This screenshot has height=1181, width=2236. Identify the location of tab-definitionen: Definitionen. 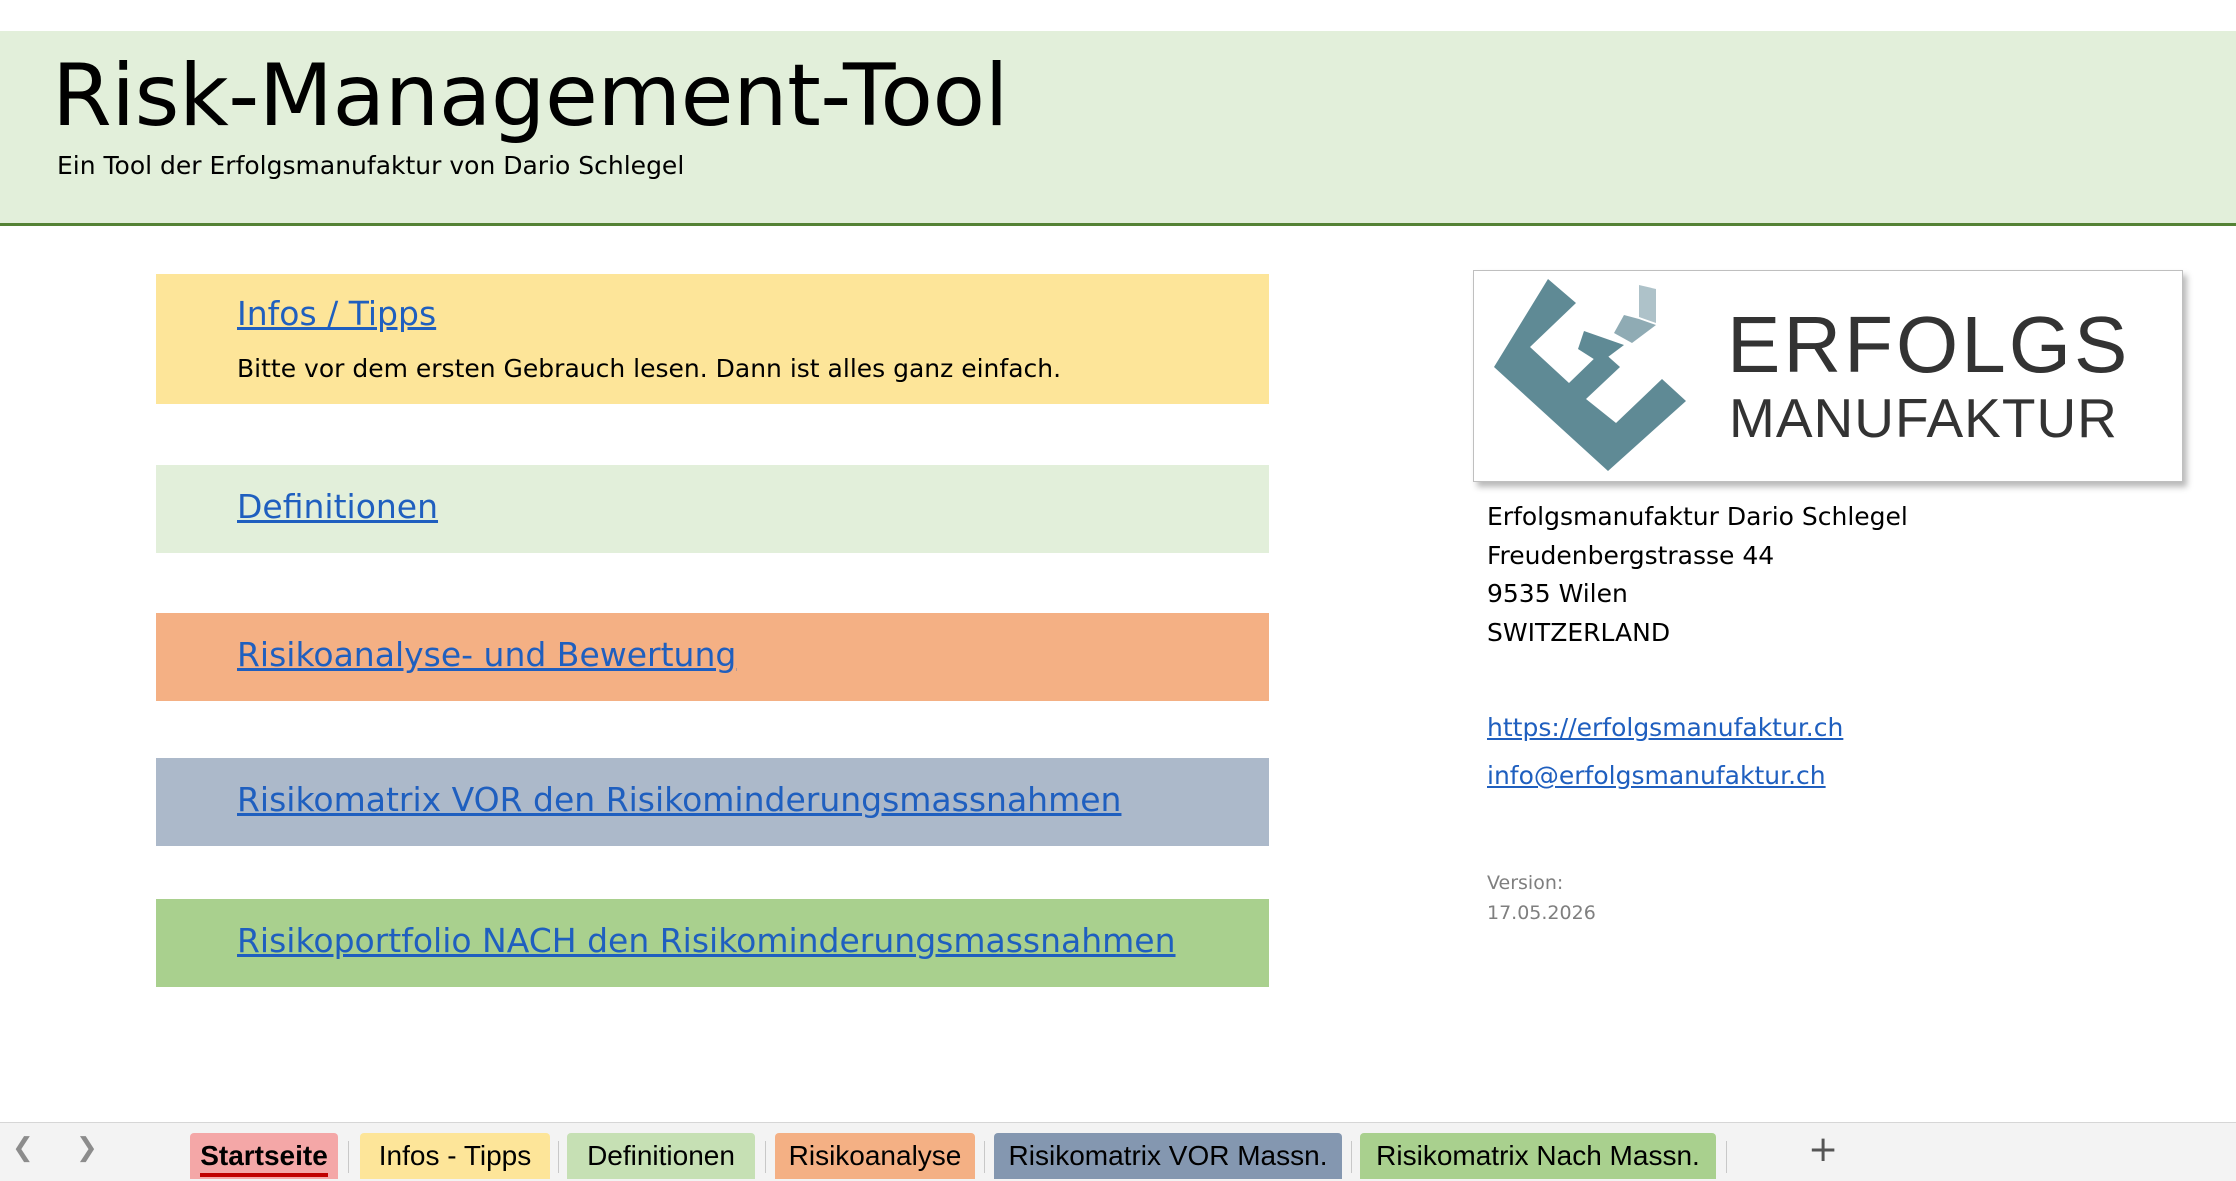
(661, 1156).